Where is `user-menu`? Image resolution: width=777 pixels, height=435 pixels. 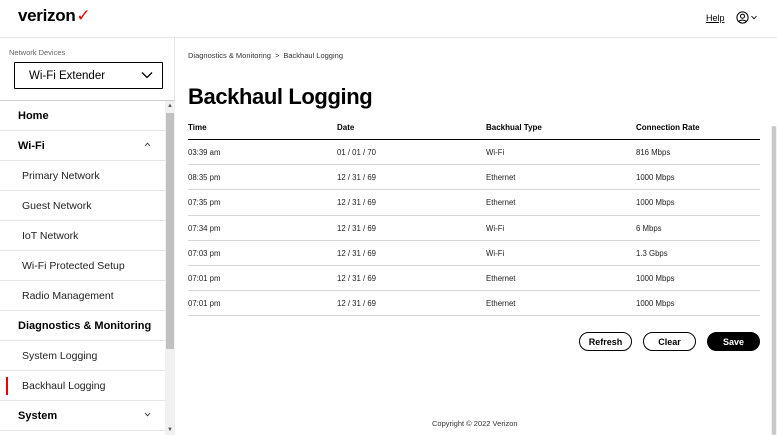 user-menu is located at coordinates (751, 17).